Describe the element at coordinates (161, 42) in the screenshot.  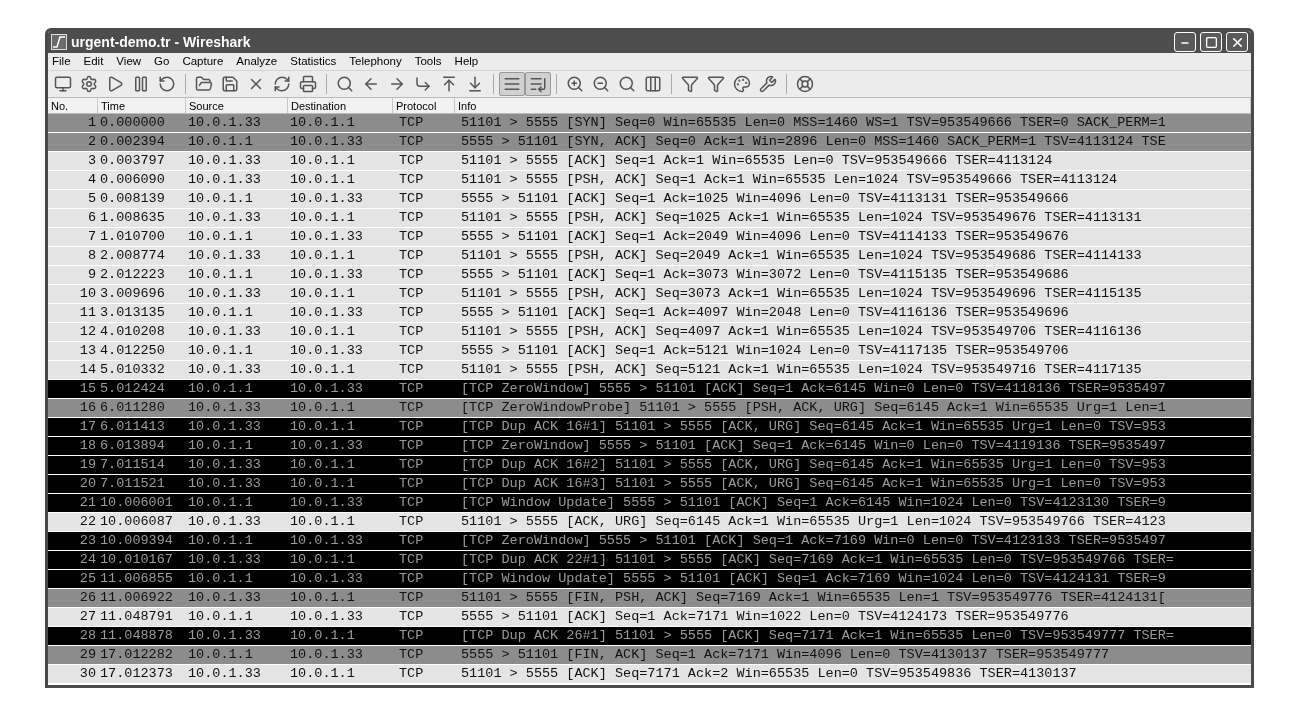
I see `window-title: urgent-demo.tr - Wireshark` at that location.